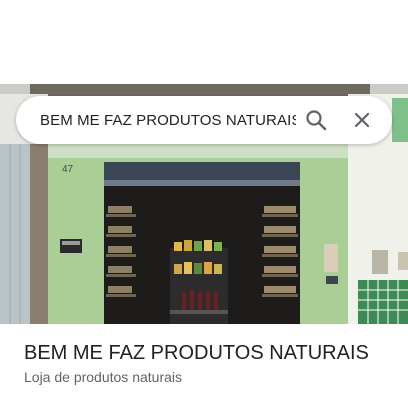 The height and width of the screenshot is (408, 408). I want to click on close-icon, so click(362, 120).